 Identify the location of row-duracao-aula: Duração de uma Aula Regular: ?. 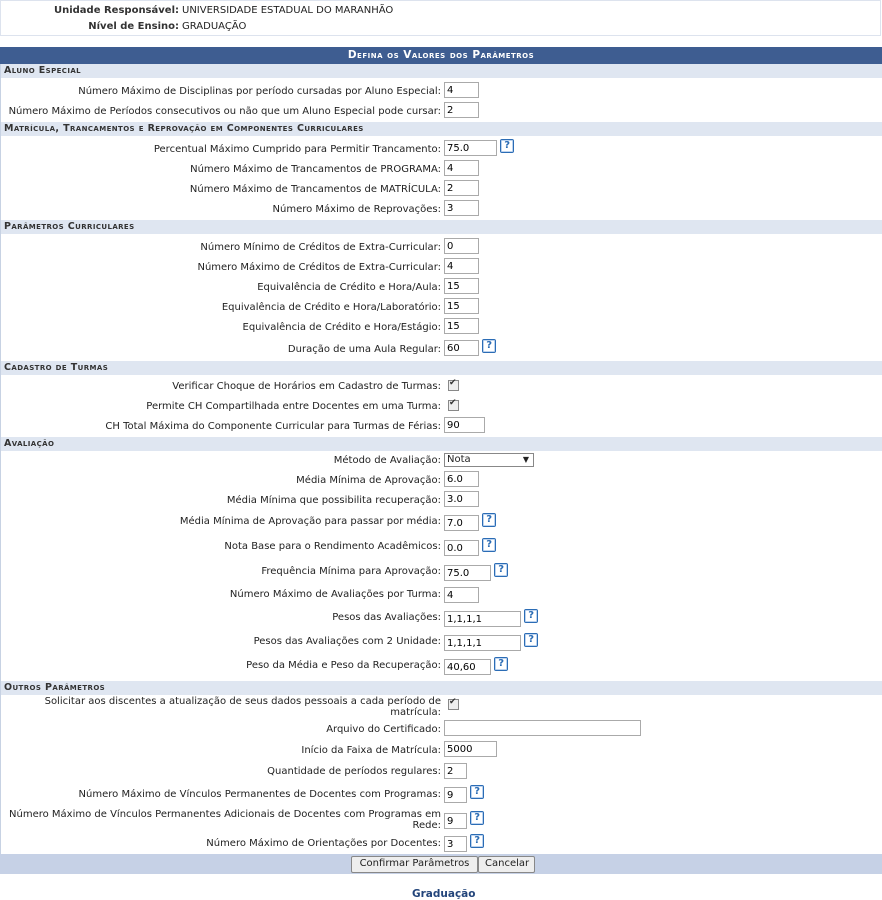
(441, 349).